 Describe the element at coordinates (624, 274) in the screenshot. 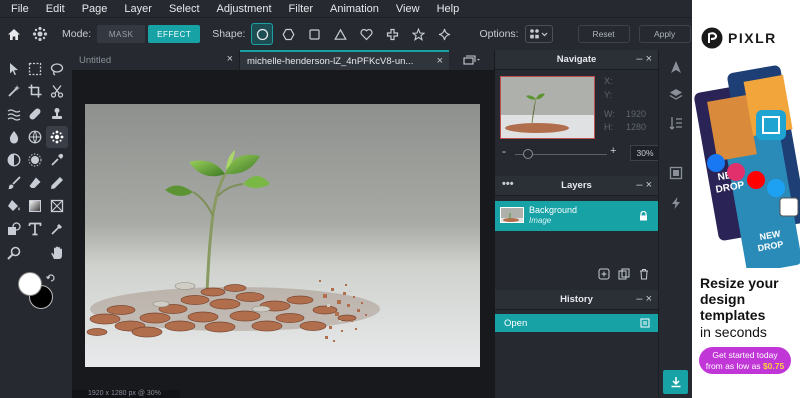

I see `duplicate-layer-icon` at that location.